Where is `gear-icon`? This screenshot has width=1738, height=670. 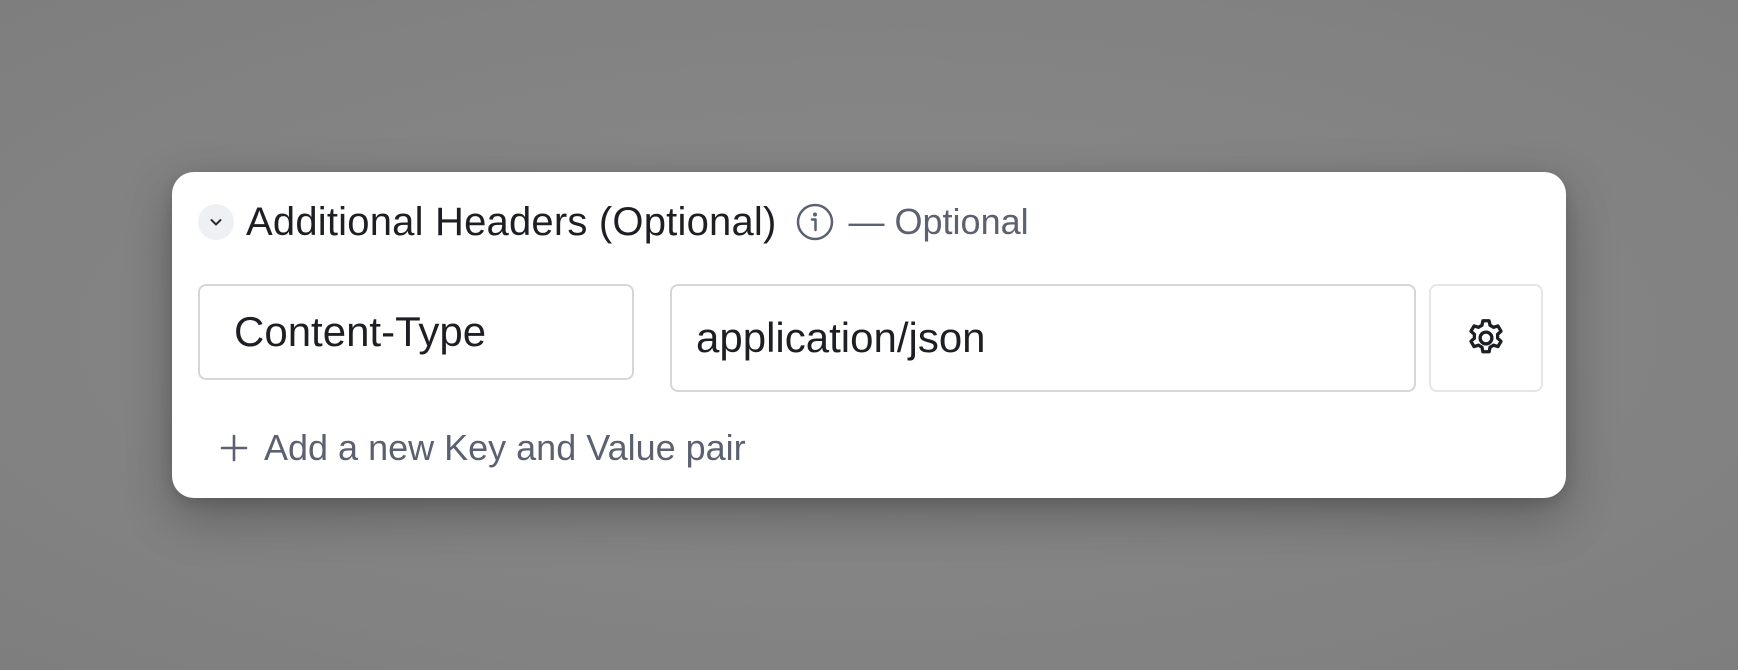
gear-icon is located at coordinates (1486, 336).